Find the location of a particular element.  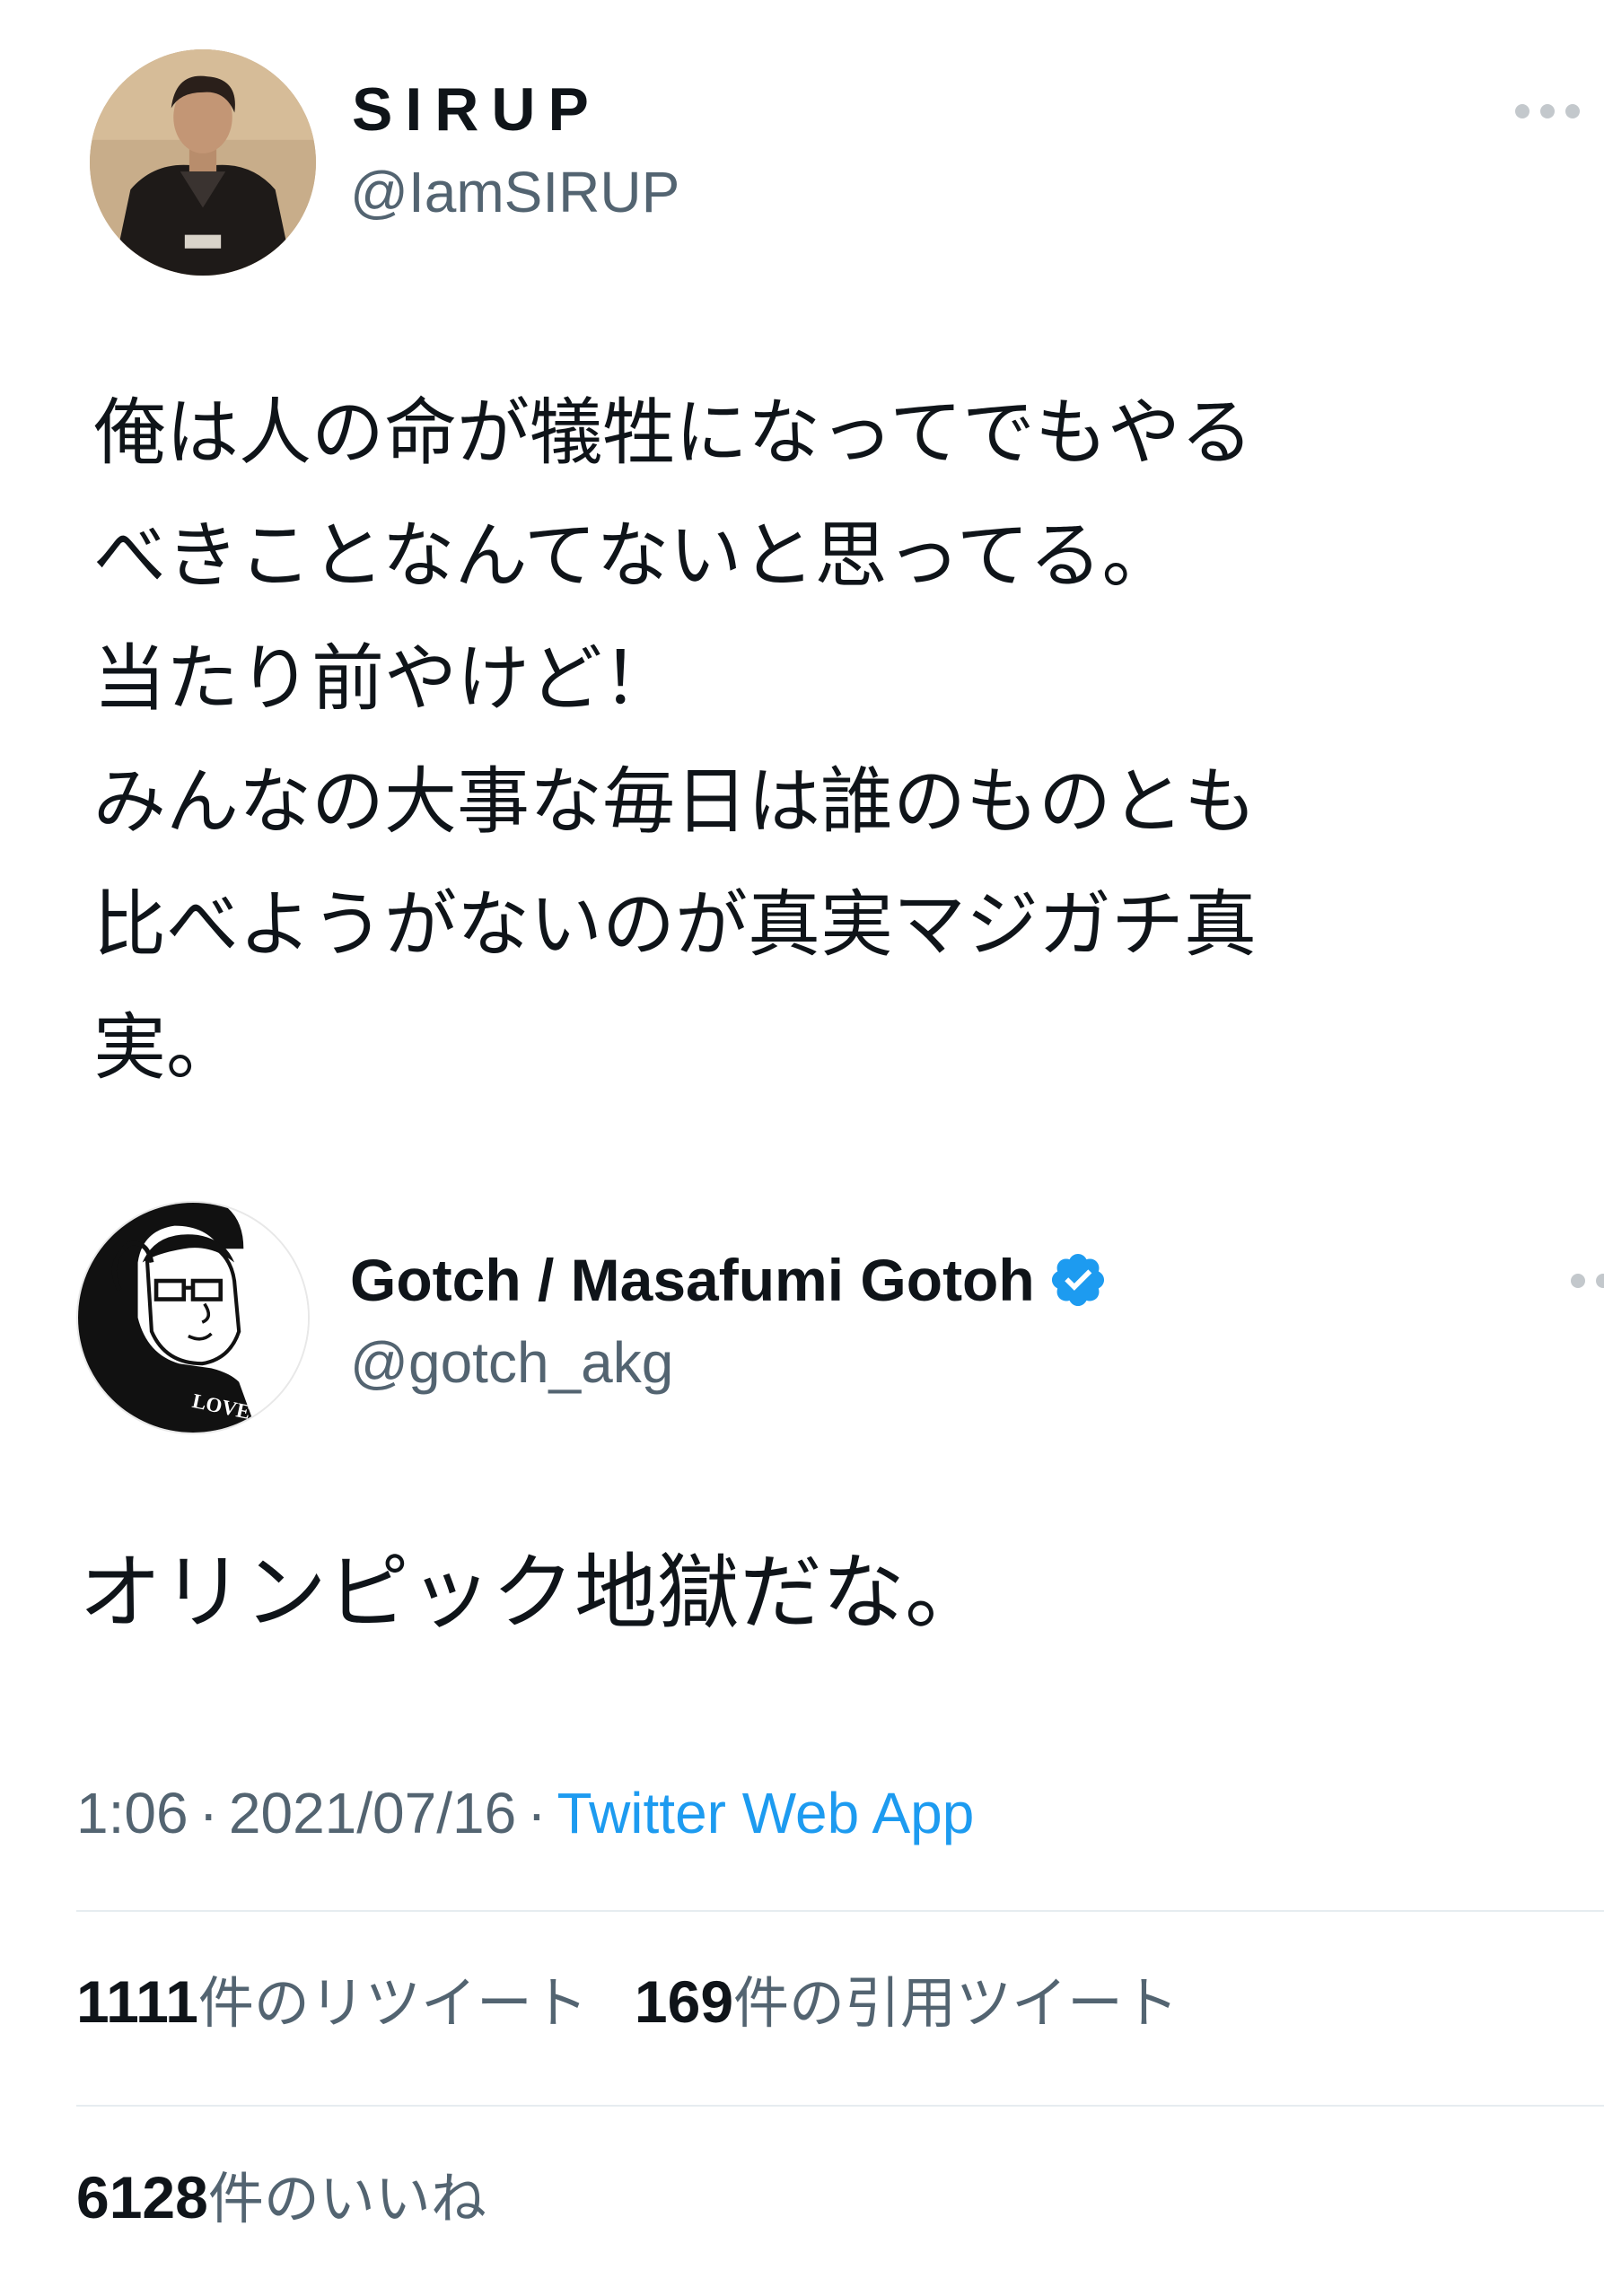

quotes-count: 169 is located at coordinates (684, 2001).